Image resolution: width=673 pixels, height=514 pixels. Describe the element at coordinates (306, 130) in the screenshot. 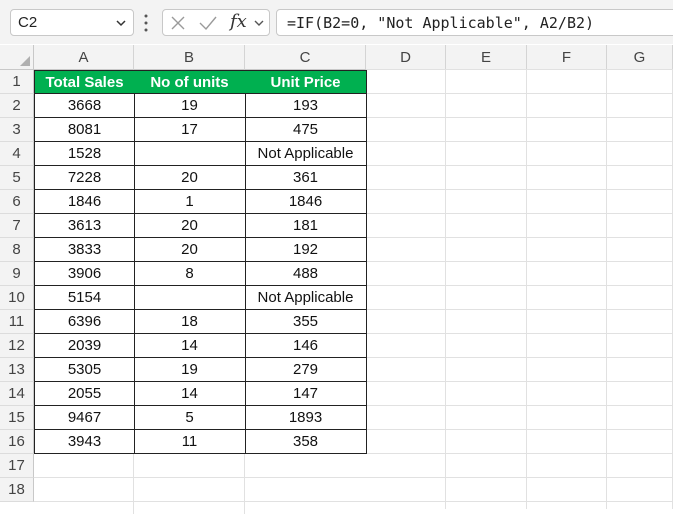

I see `table-cell: 475` at that location.